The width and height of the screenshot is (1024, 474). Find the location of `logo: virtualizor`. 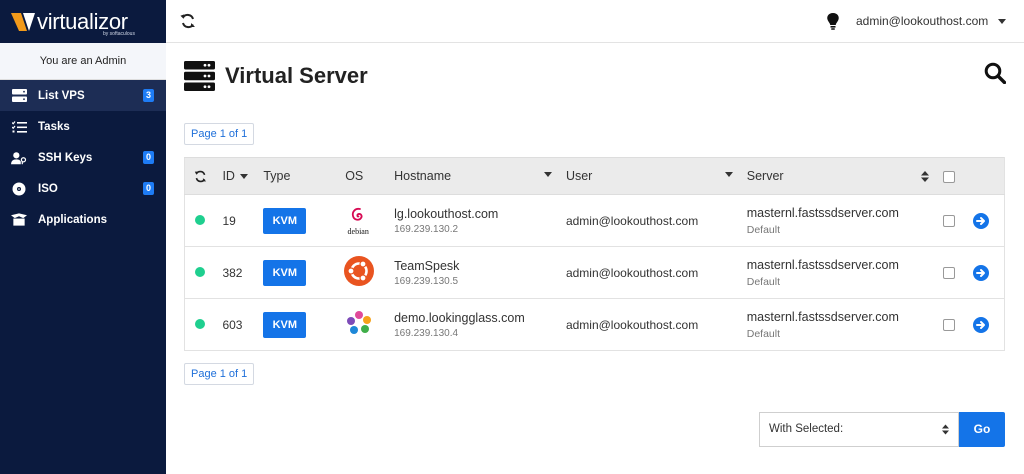

logo: virtualizor is located at coordinates (83, 21).